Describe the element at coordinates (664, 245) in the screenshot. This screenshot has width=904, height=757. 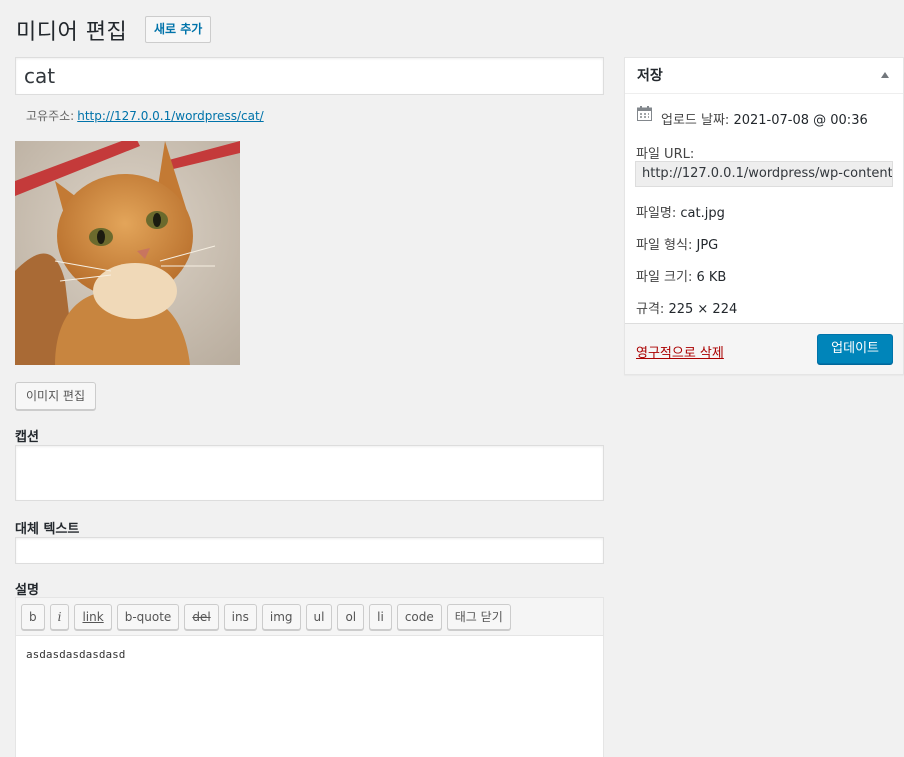
I see `file-type-label: 파일 형식:` at that location.